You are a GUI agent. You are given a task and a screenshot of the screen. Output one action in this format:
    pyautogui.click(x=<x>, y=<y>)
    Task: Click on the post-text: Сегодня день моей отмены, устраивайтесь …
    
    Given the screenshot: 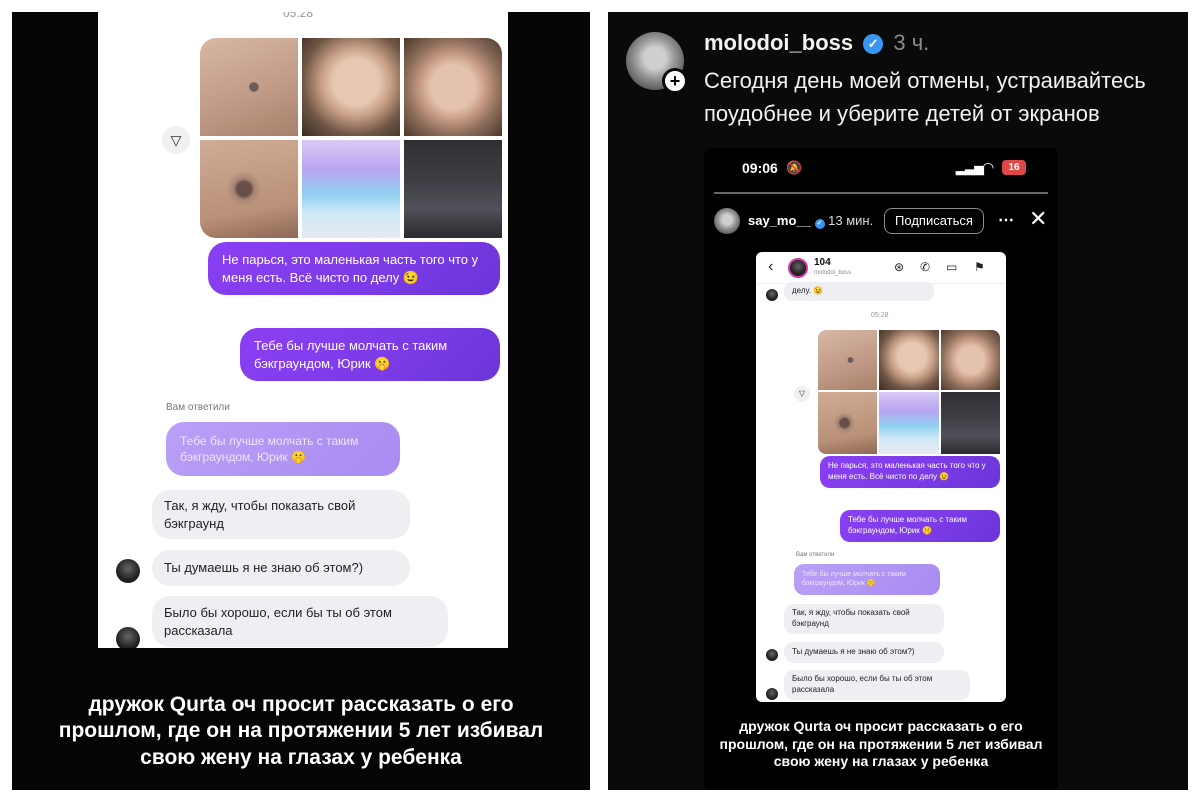 What is the action you would take?
    pyautogui.click(x=925, y=97)
    